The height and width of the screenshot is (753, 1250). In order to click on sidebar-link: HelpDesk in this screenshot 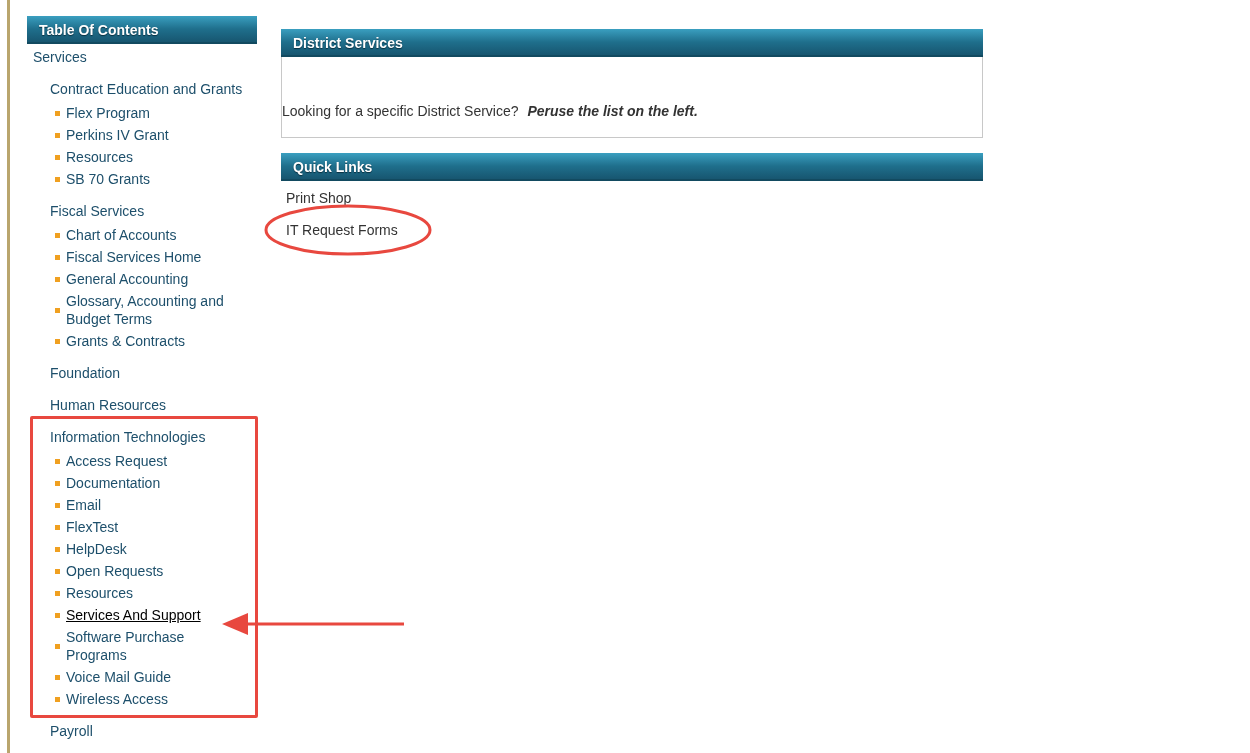, I will do `click(96, 549)`.